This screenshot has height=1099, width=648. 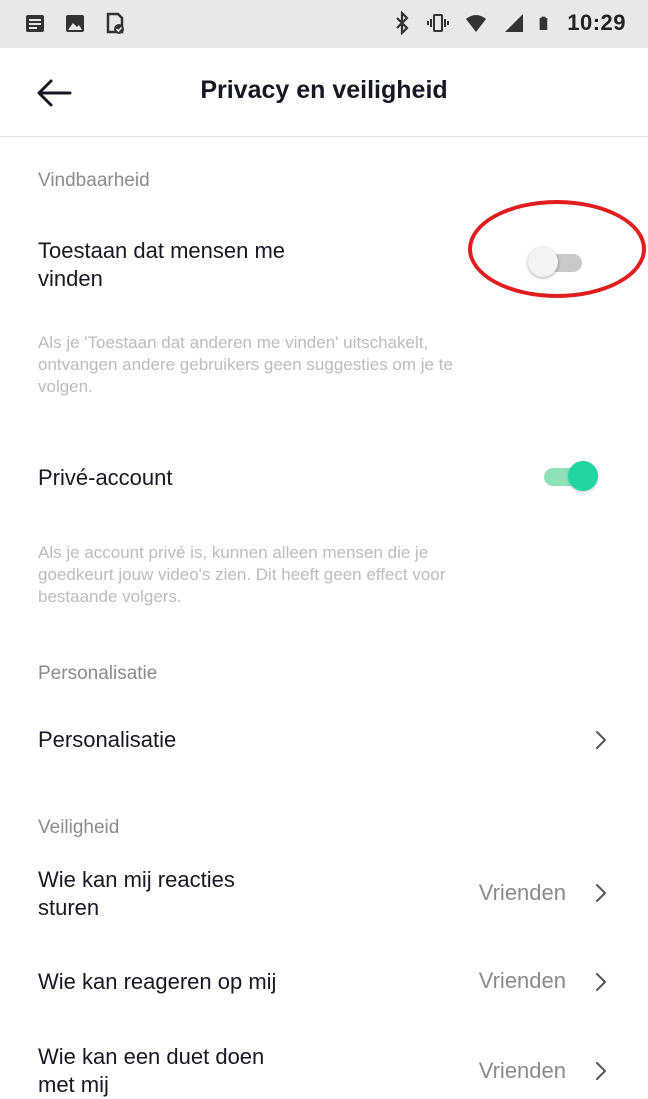 I want to click on status-bar: 10:29, so click(x=324, y=24).